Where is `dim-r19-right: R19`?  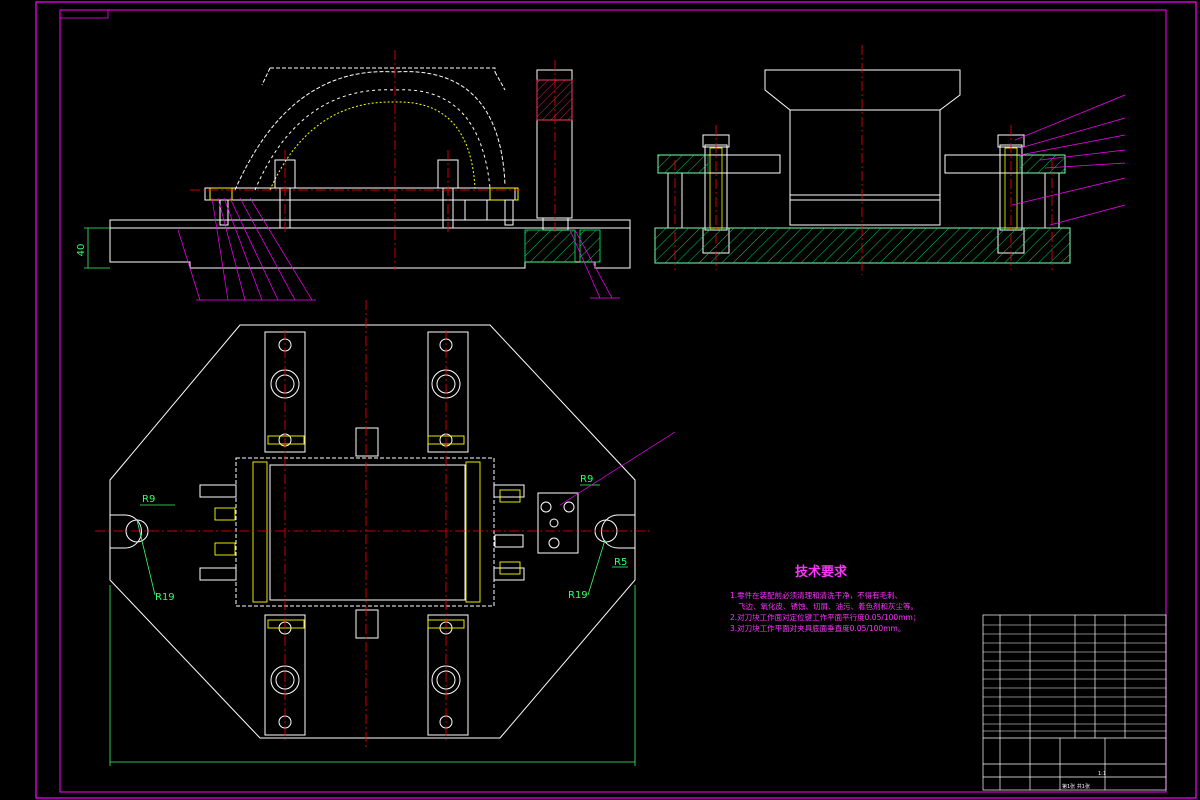 dim-r19-right: R19 is located at coordinates (578, 595).